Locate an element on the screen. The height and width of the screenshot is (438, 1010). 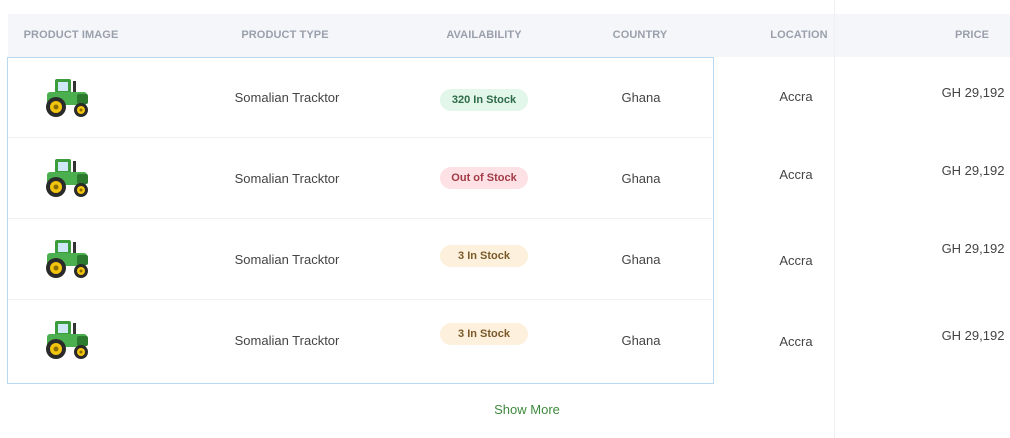
header-product-image: PRODUCT IMAGE is located at coordinates (71, 35).